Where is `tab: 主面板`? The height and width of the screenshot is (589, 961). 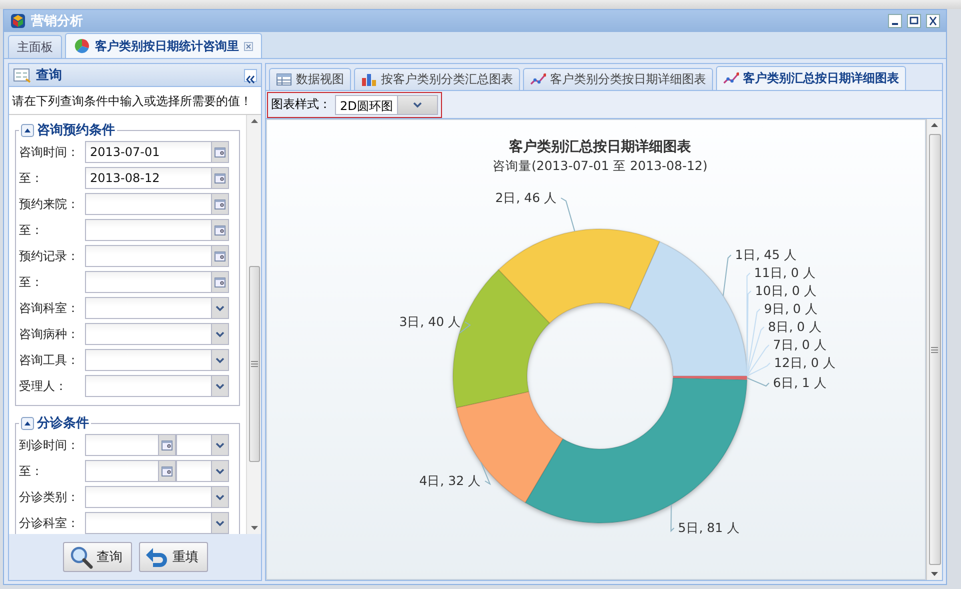
tab: 主面板 is located at coordinates (35, 46).